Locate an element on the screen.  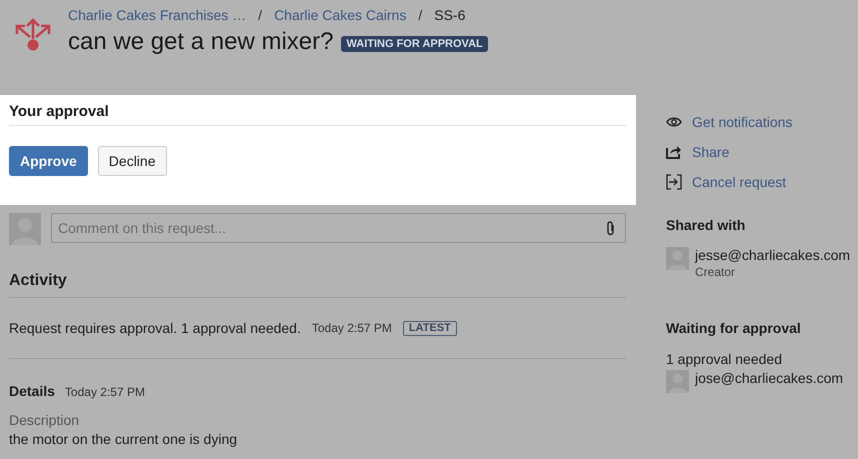
user-email: jose@charliecakes.com is located at coordinates (769, 378).